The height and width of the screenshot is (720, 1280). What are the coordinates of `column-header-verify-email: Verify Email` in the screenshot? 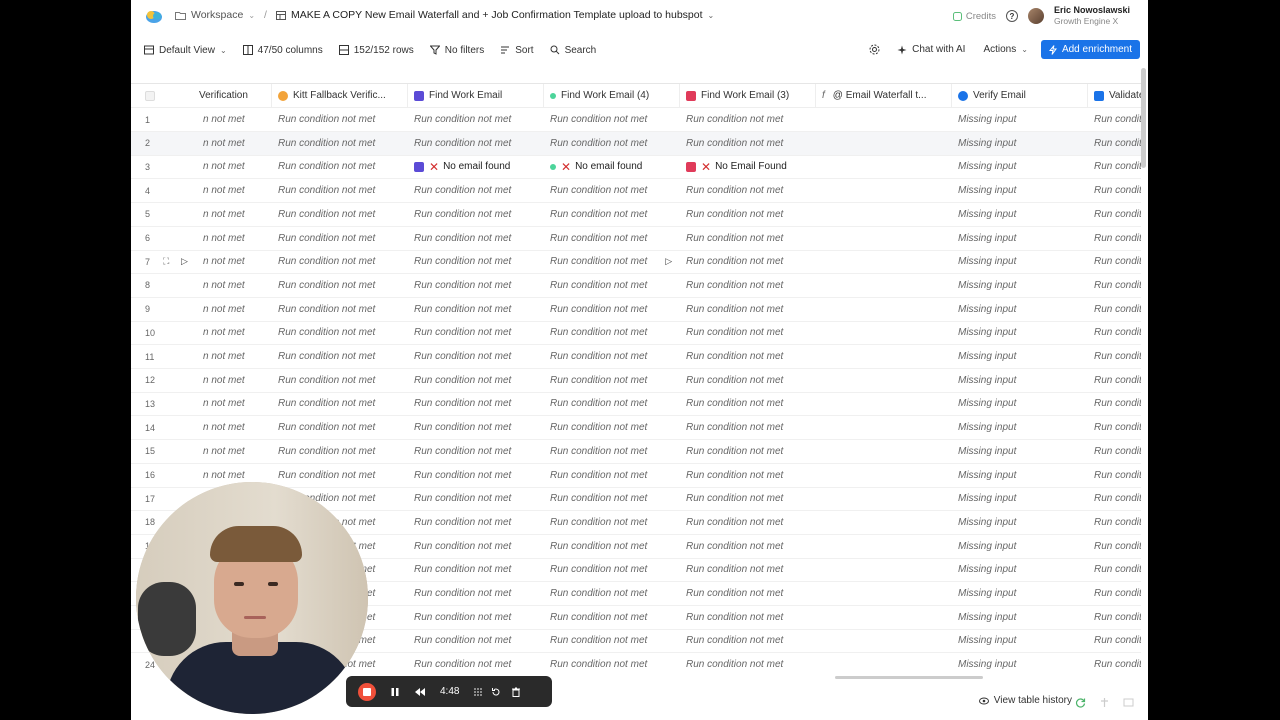 It's located at (1020, 95).